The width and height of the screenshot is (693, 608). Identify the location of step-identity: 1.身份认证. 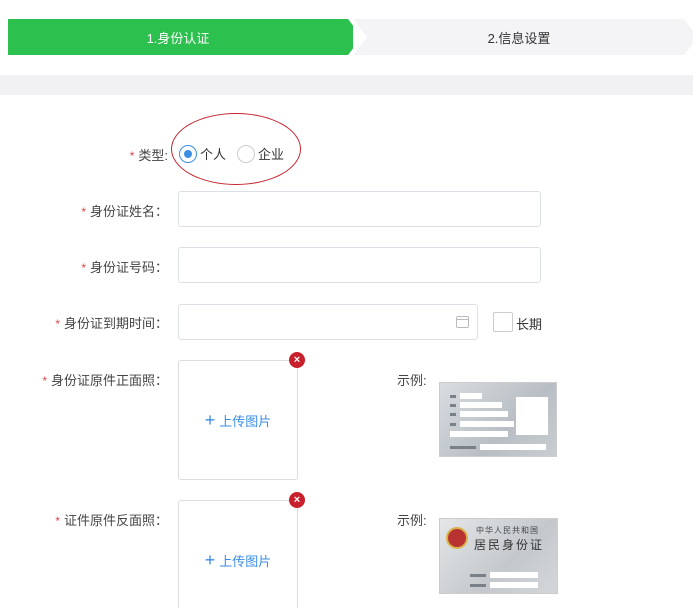
(185, 37).